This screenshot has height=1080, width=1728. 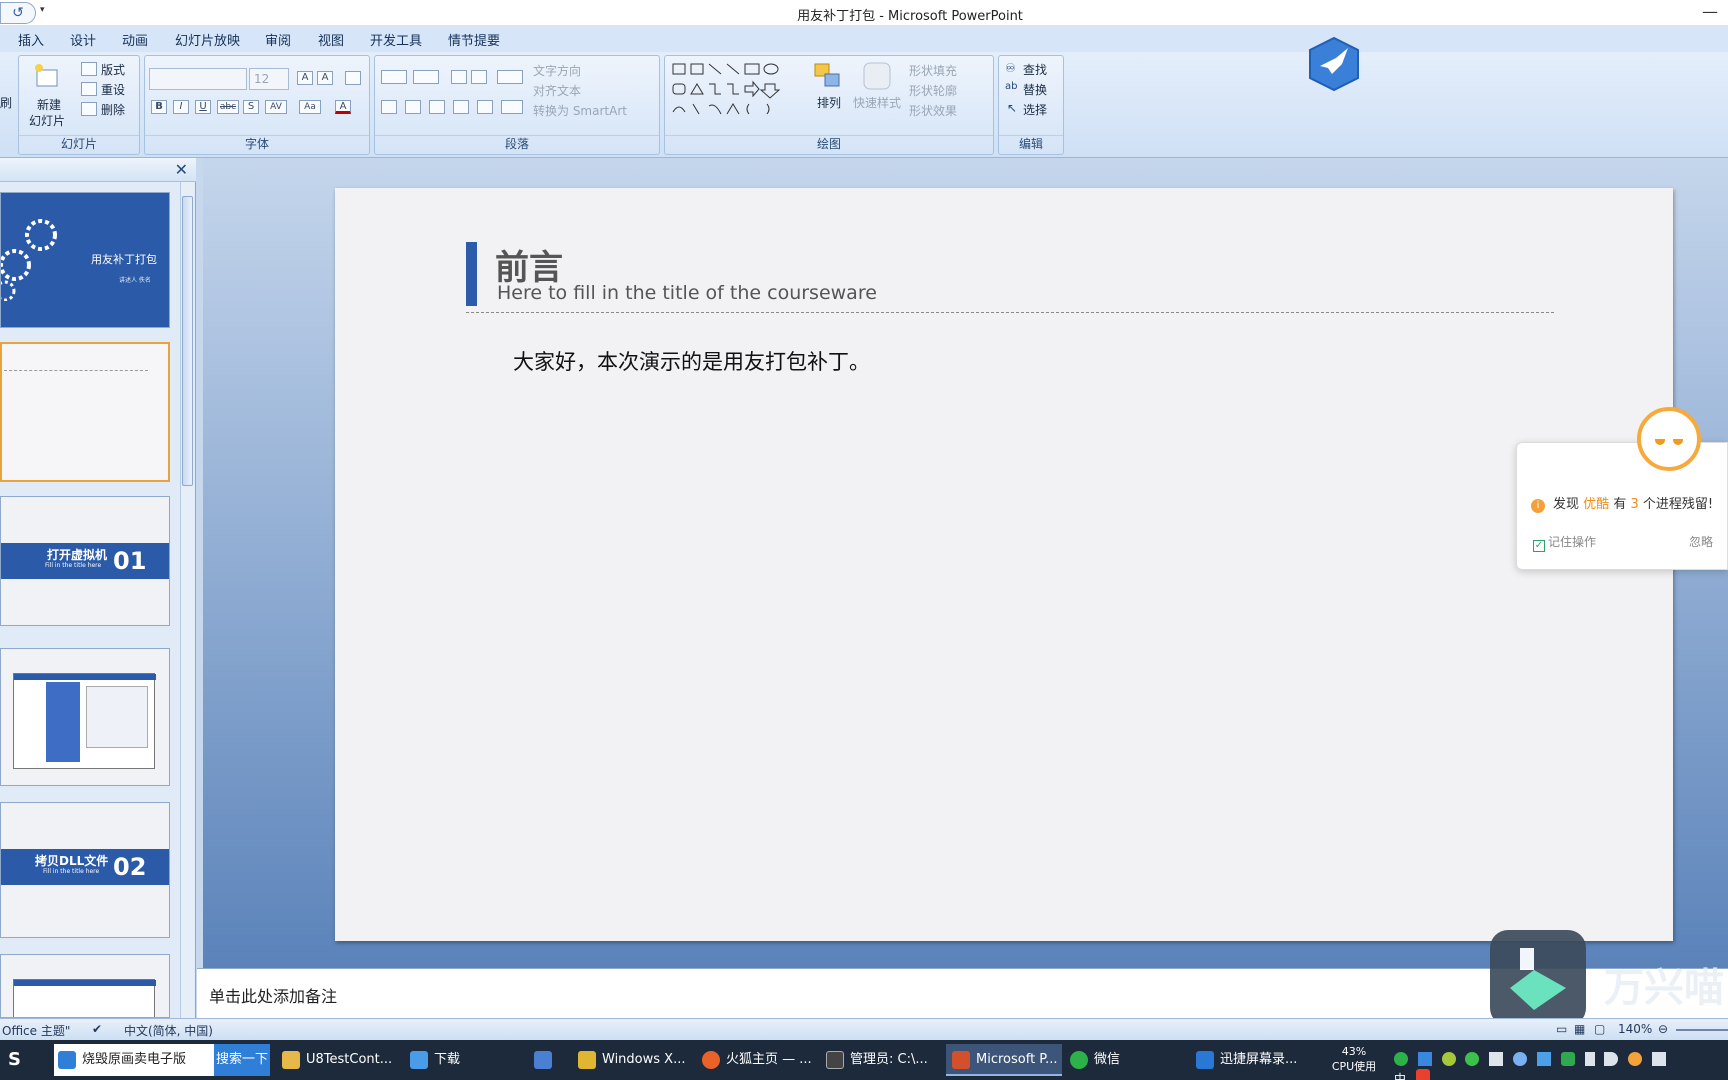 I want to click on line-spacing-icon, so click(x=510, y=77).